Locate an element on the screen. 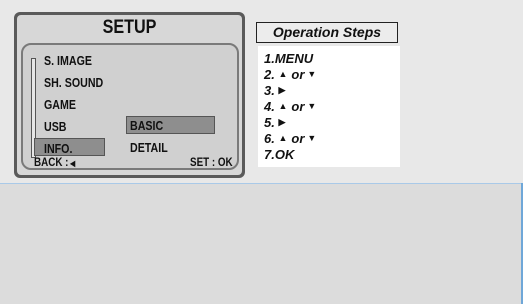 This screenshot has width=523, height=304. footer-set: SET : OK is located at coordinates (211, 162).